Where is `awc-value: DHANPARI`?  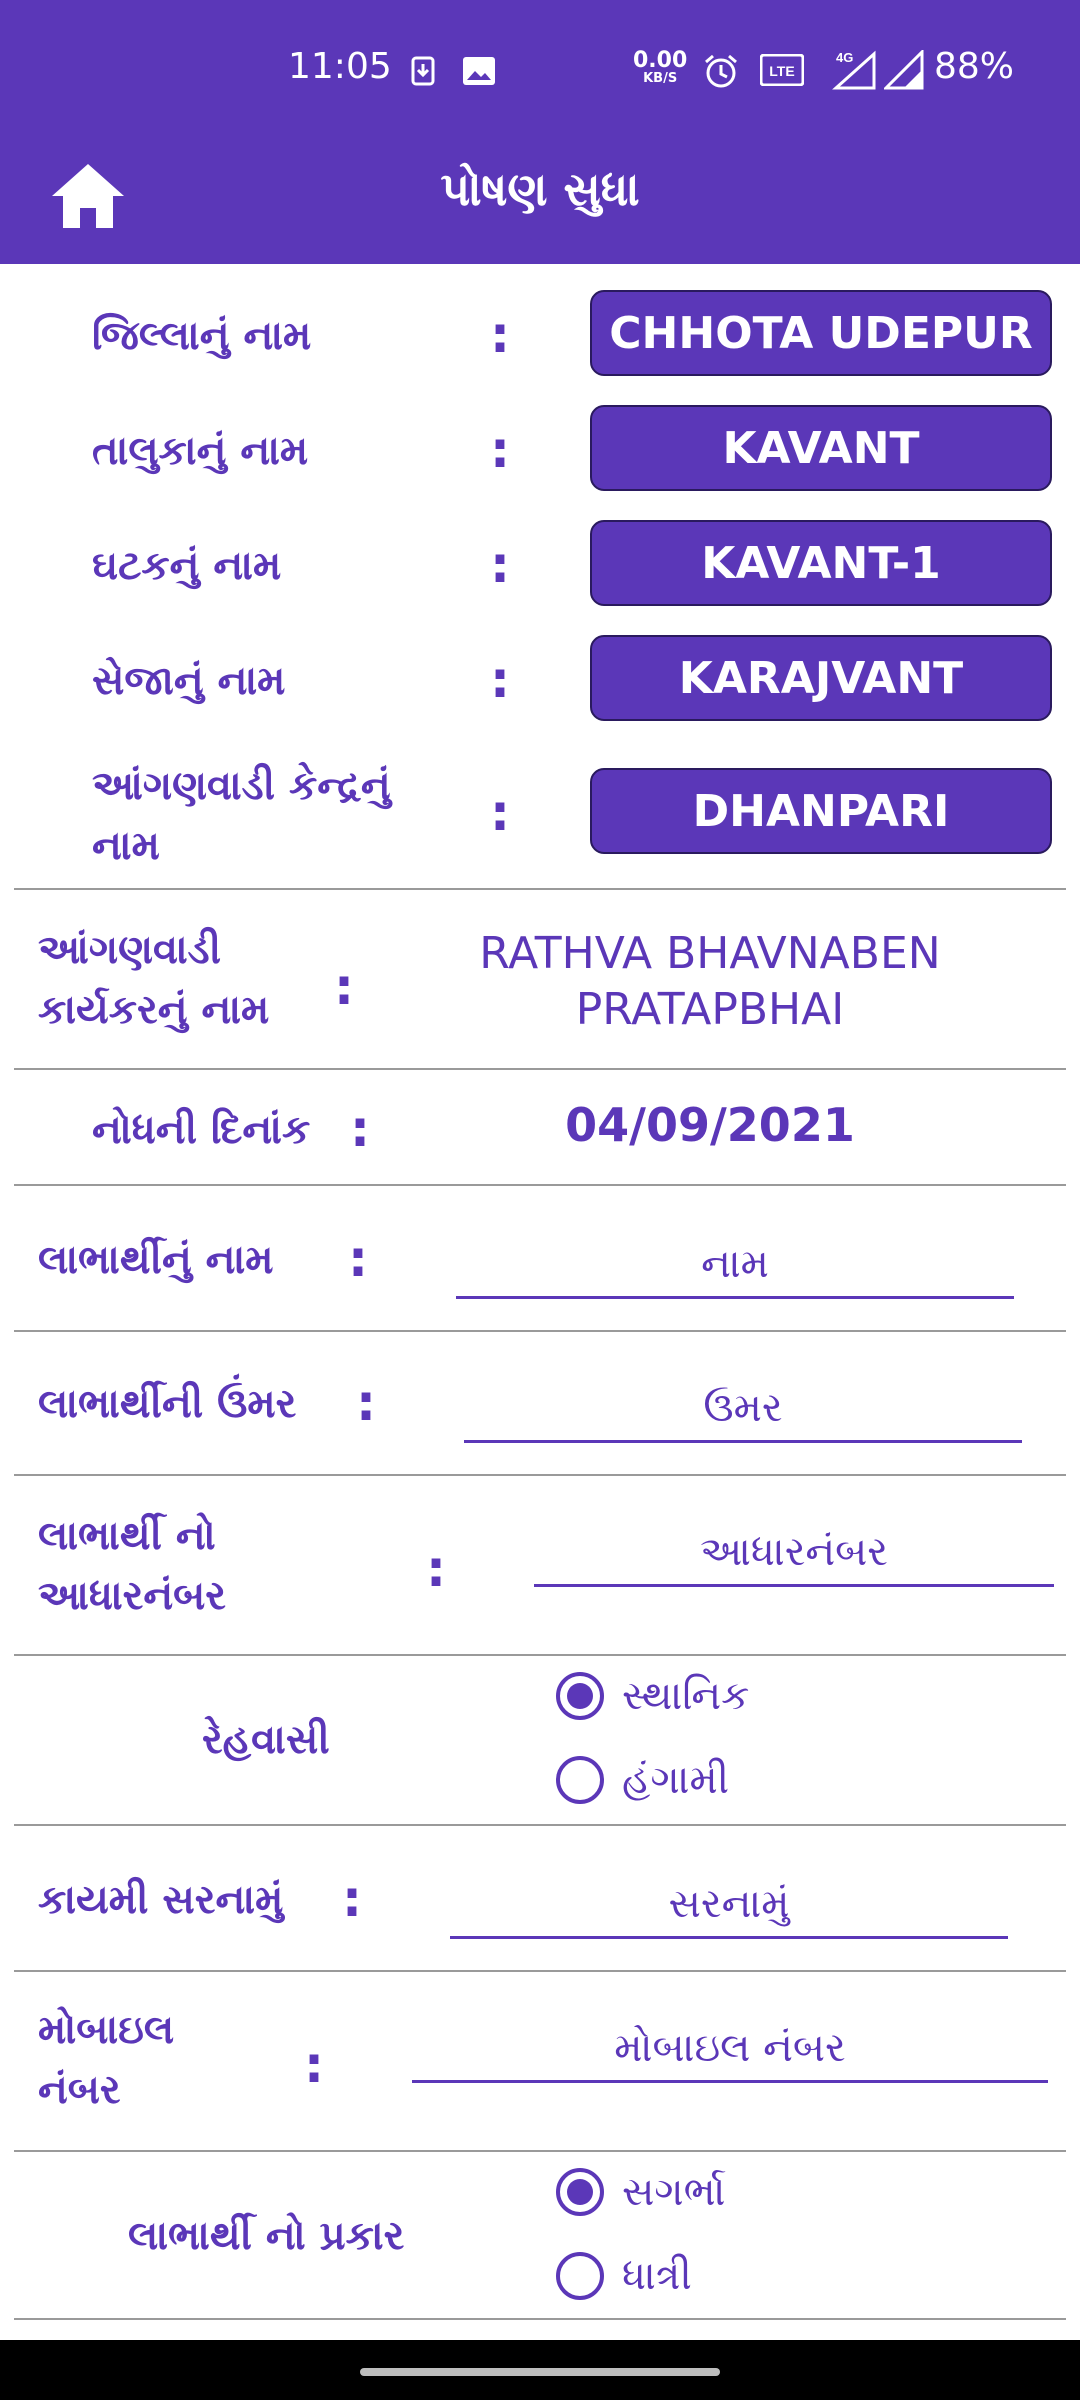
awc-value: DHANPARI is located at coordinates (821, 811).